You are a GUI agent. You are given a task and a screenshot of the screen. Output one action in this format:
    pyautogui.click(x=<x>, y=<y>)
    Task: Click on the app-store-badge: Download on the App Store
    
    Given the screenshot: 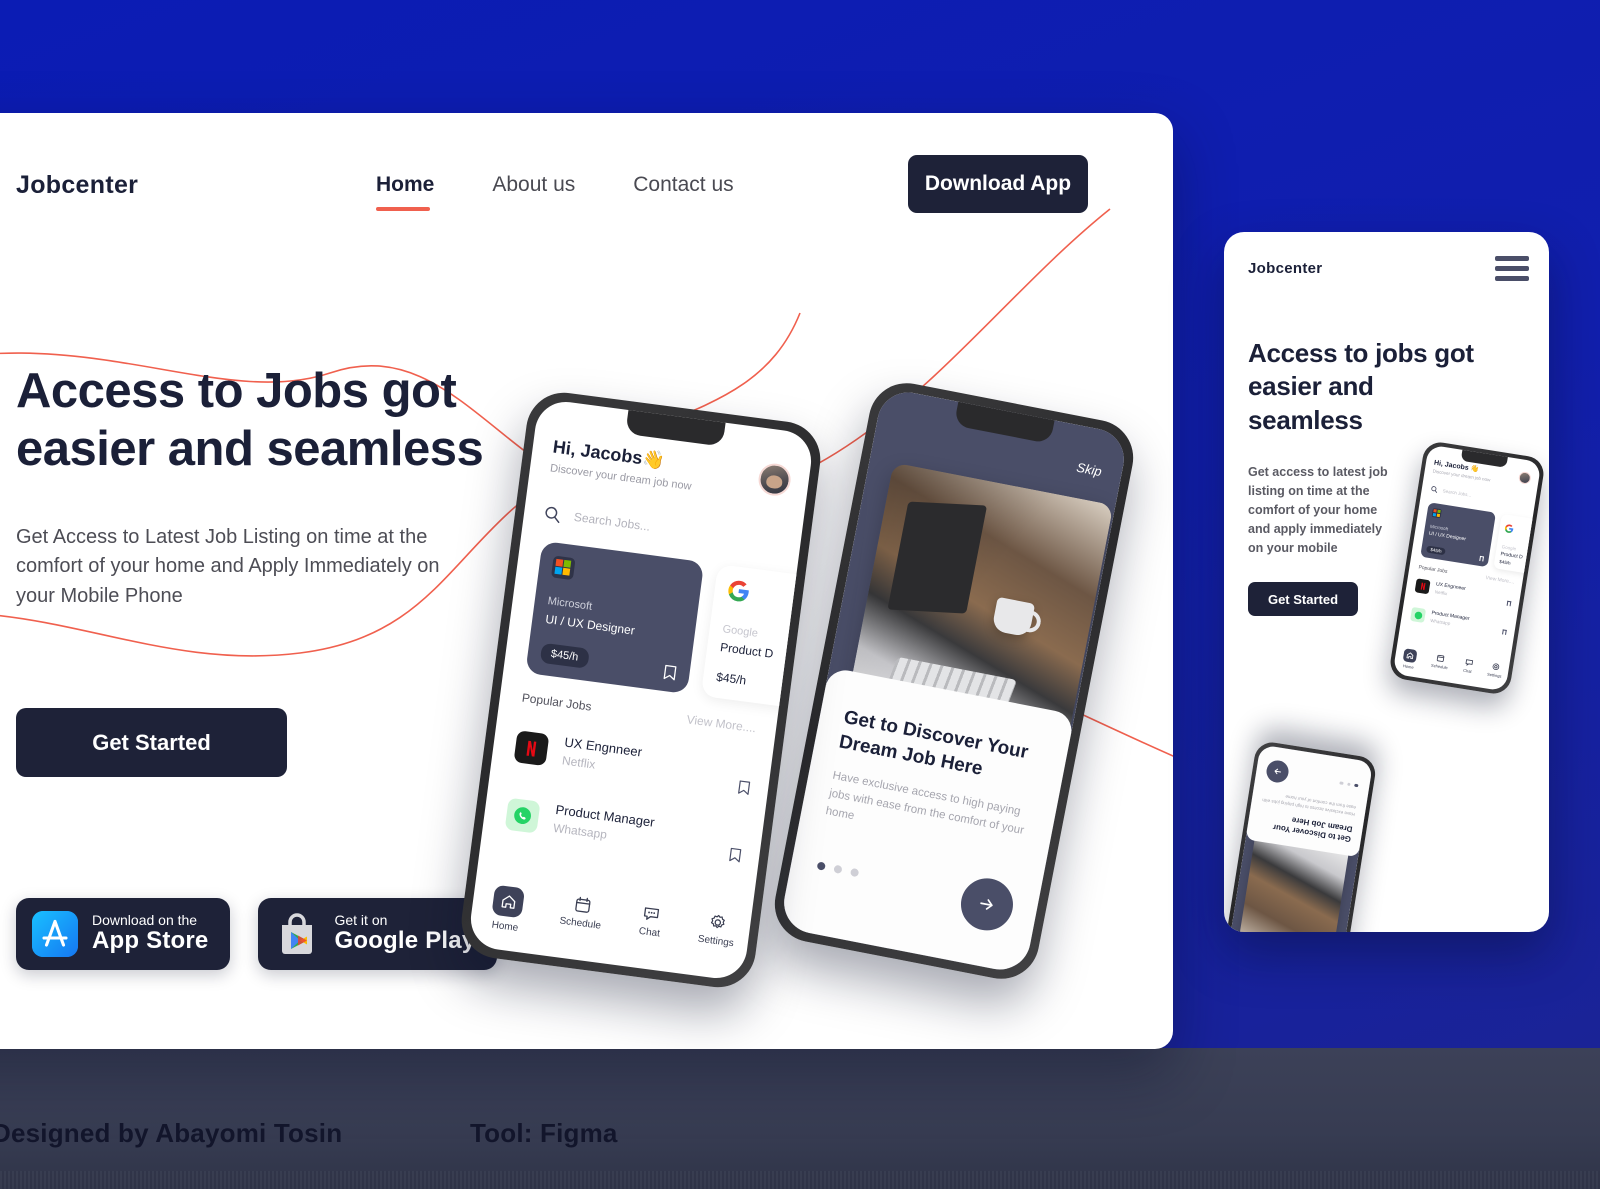 What is the action you would take?
    pyautogui.click(x=123, y=934)
    